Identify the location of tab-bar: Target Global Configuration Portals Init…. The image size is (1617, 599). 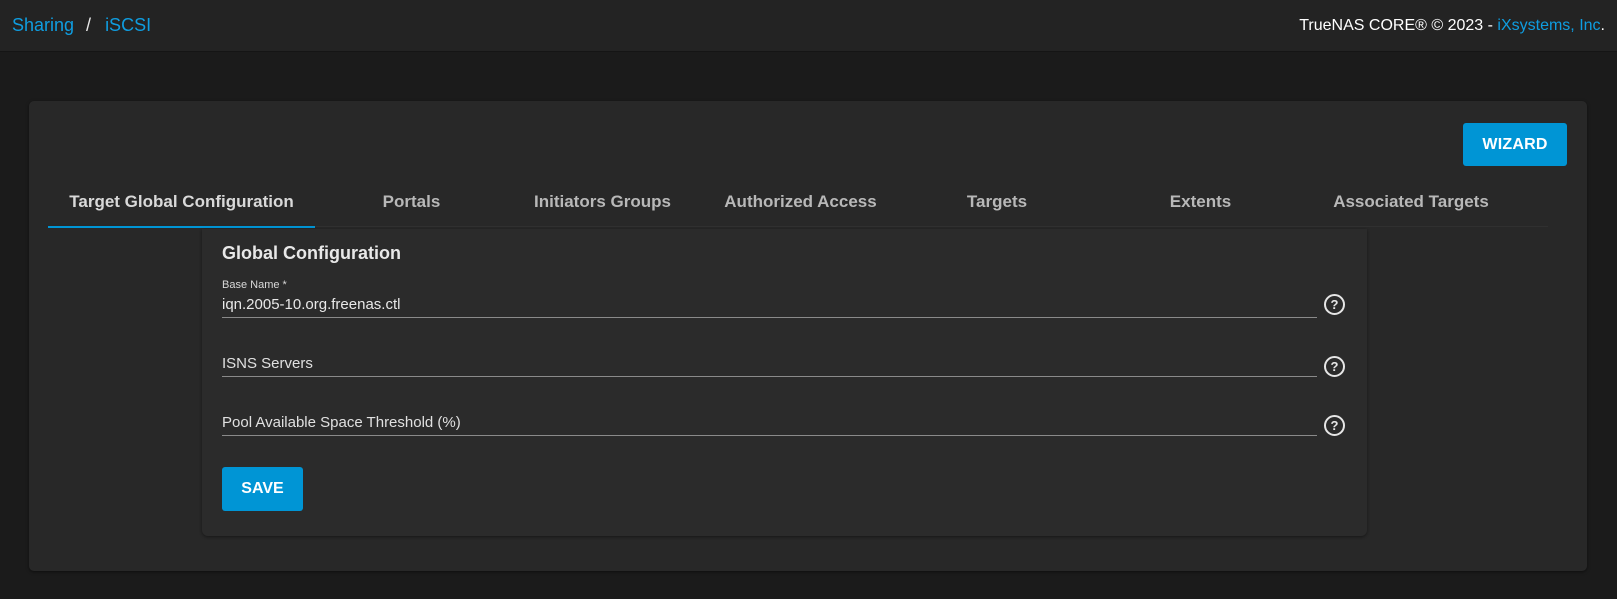
(798, 202).